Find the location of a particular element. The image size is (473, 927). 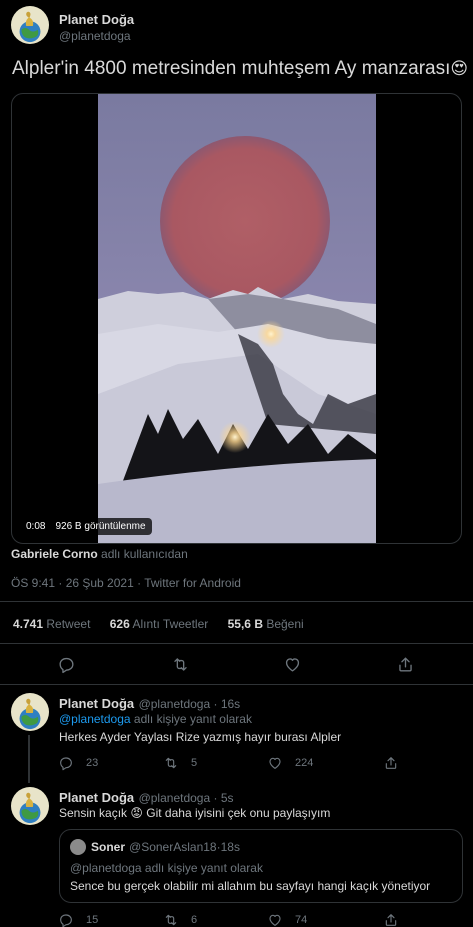

author-name-text: Planet Doğa is located at coordinates (96, 19).